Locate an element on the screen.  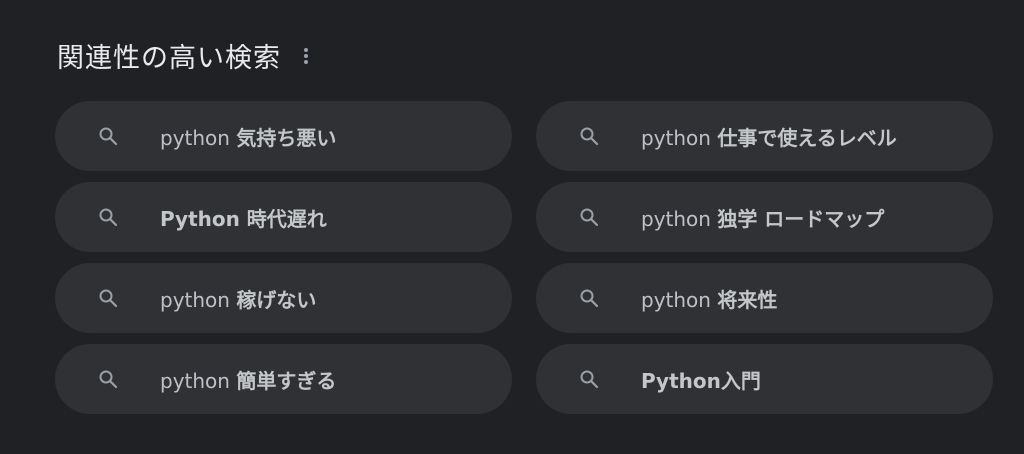
related-search-chip: Python入門 is located at coordinates (764, 379).